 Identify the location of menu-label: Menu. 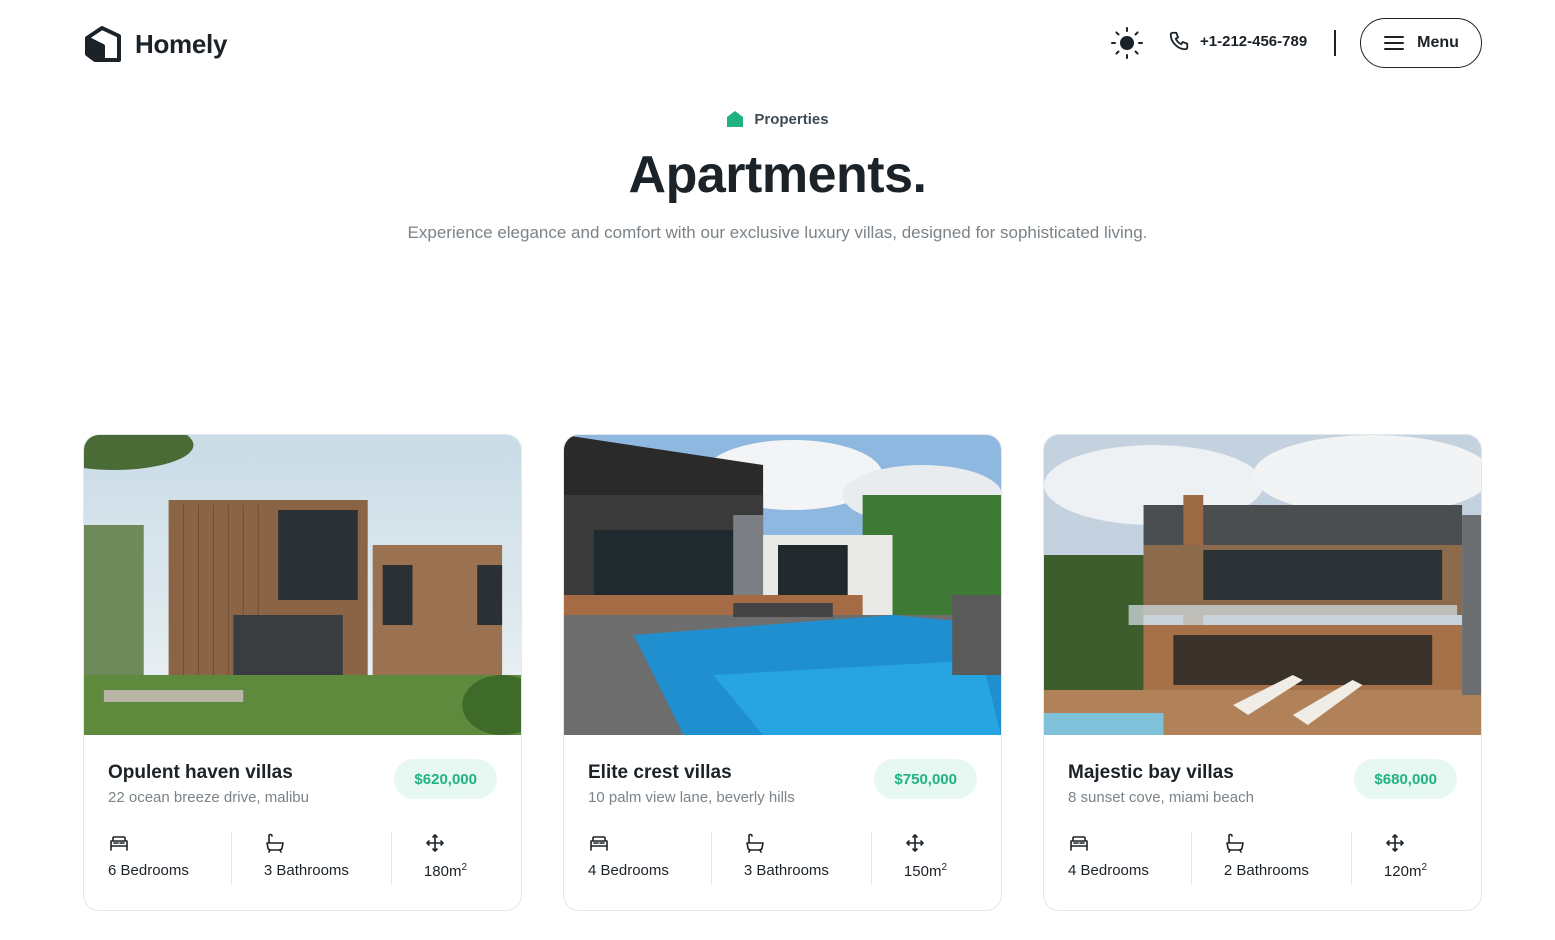
(1438, 42).